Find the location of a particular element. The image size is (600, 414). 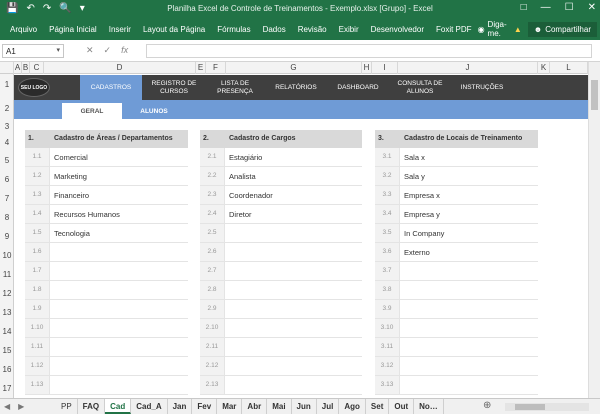

row-header: 15 is located at coordinates (7, 350).